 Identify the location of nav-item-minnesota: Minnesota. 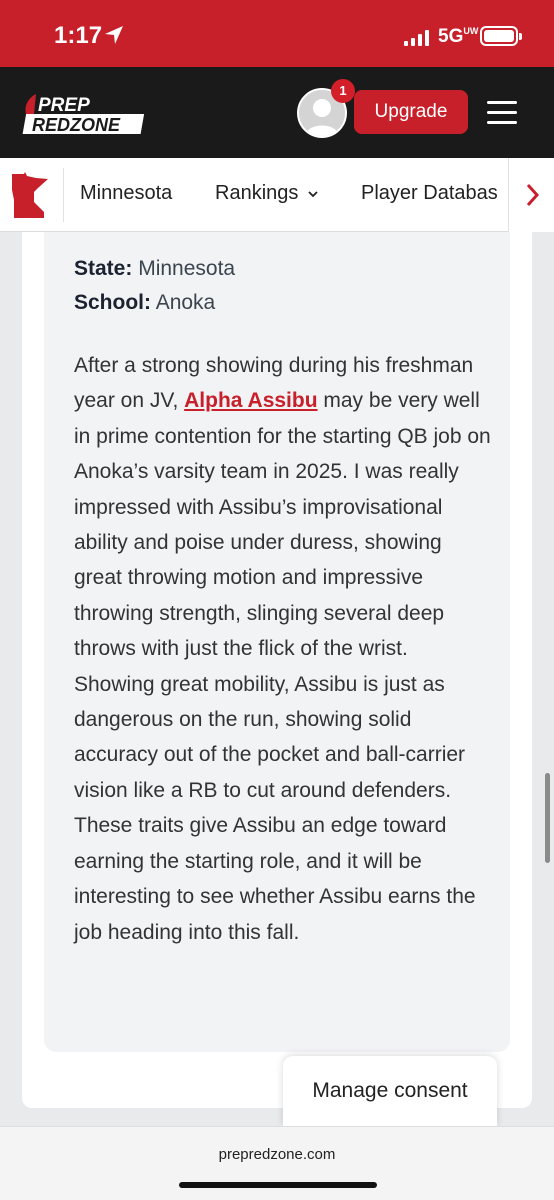
(126, 193).